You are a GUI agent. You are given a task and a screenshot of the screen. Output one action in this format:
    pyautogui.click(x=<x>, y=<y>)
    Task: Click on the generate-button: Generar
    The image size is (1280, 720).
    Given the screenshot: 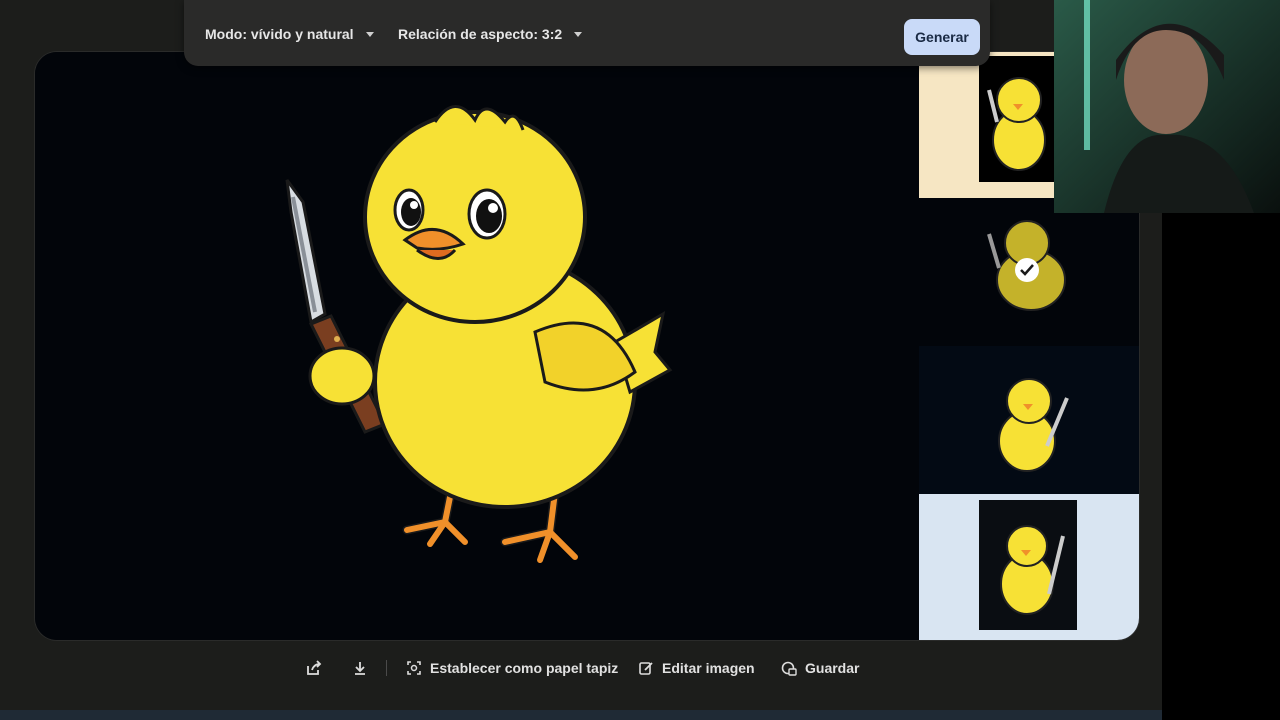 What is the action you would take?
    pyautogui.click(x=942, y=37)
    